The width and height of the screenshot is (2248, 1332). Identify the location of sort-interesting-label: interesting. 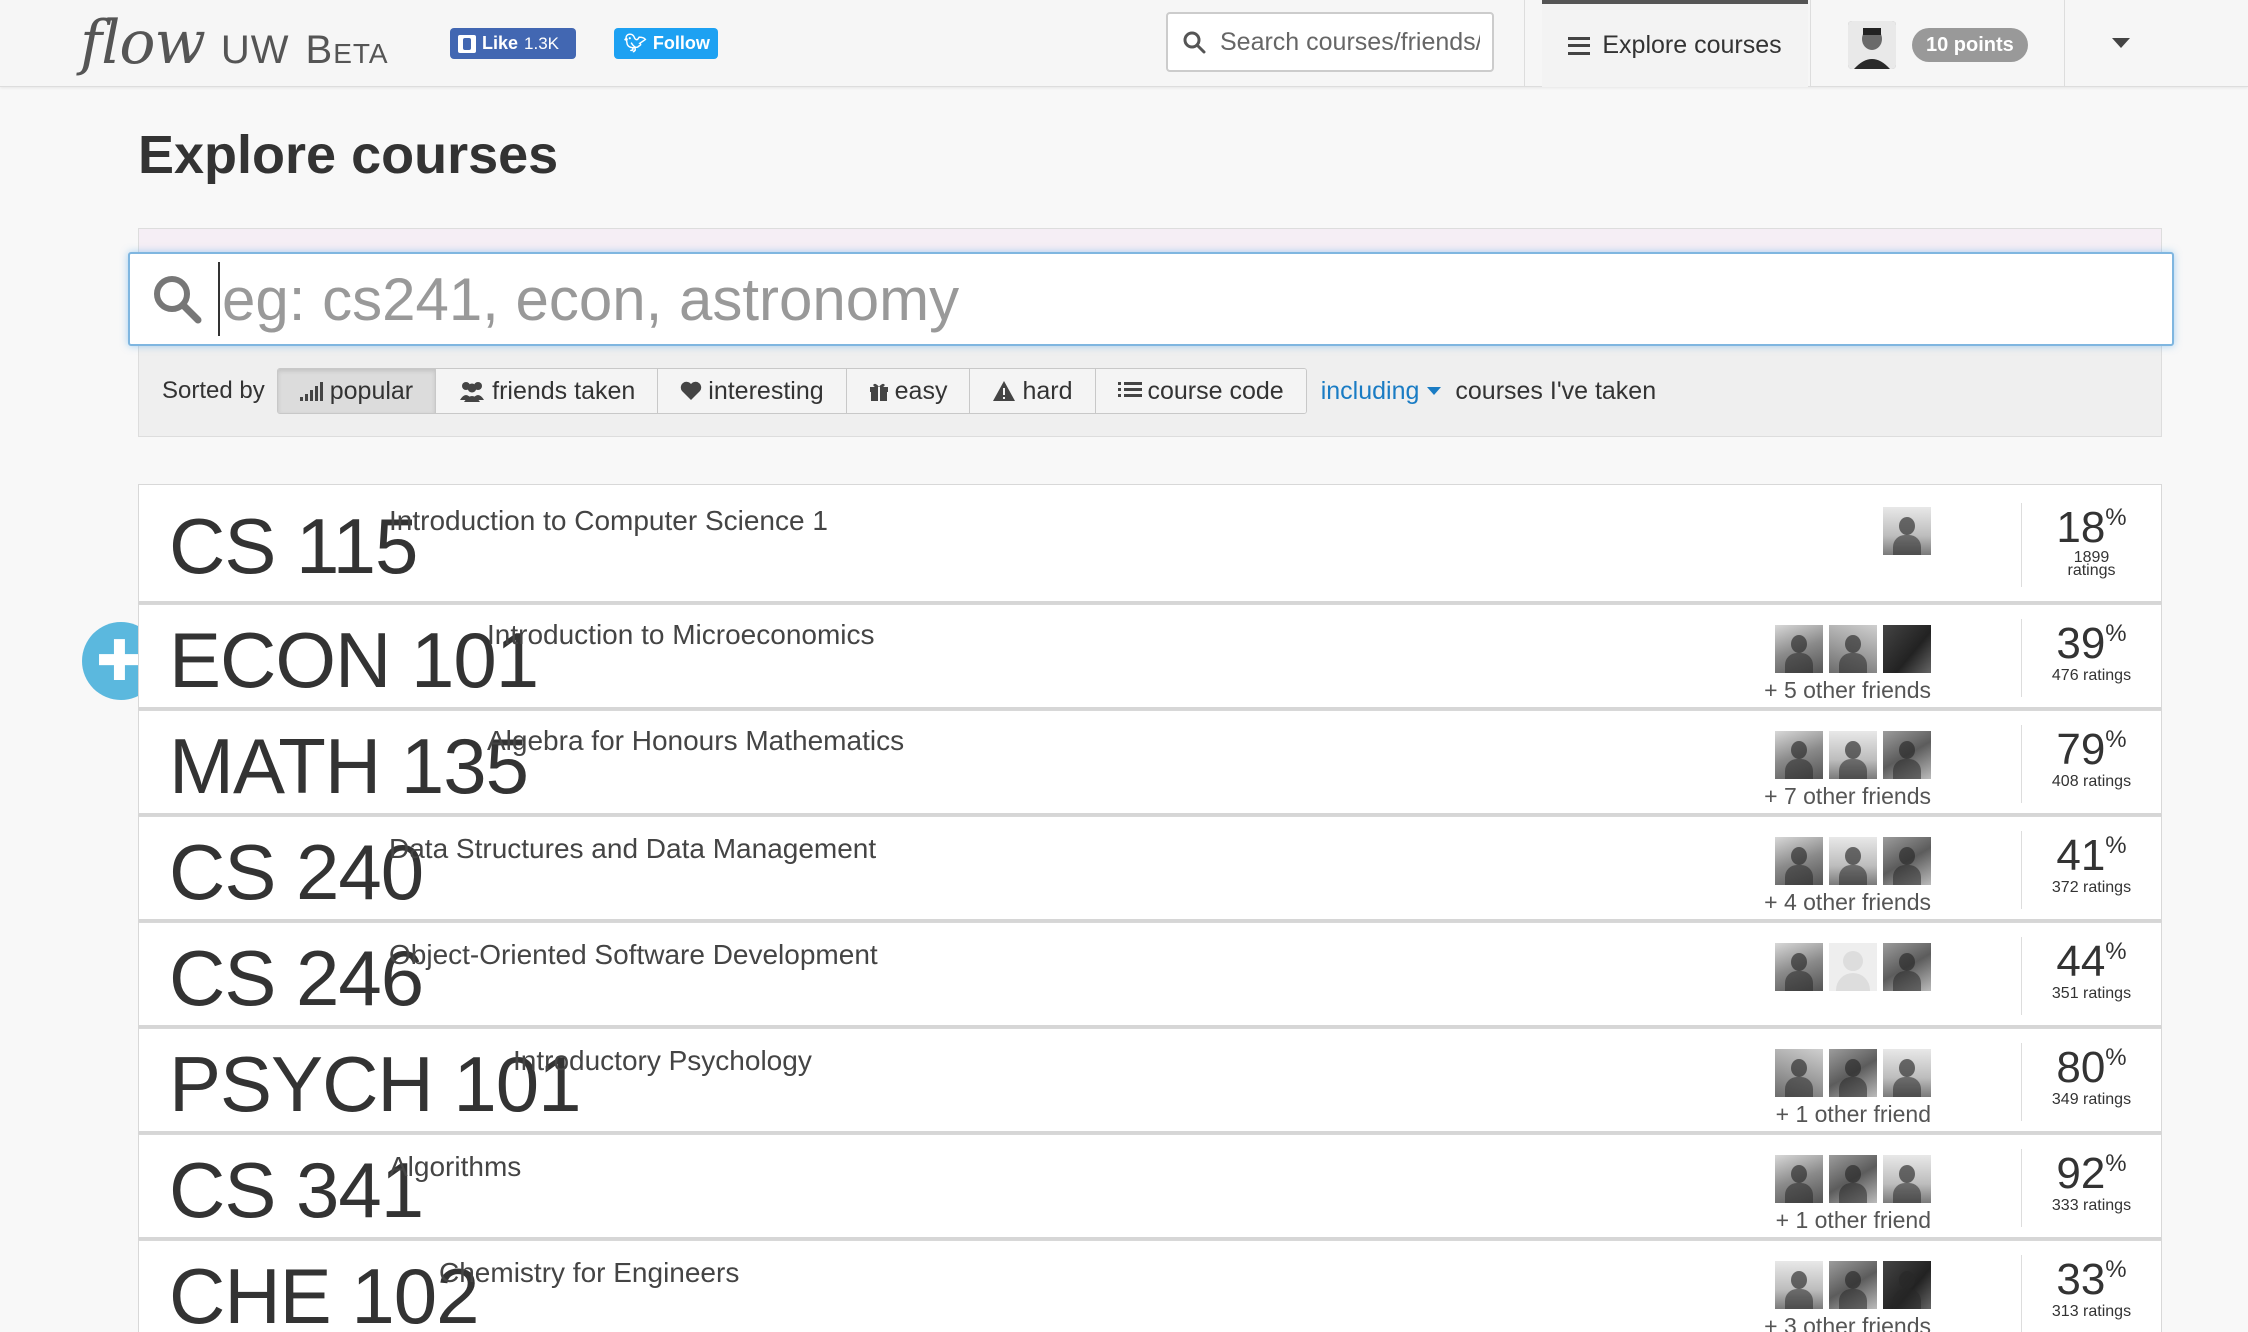
(766, 390).